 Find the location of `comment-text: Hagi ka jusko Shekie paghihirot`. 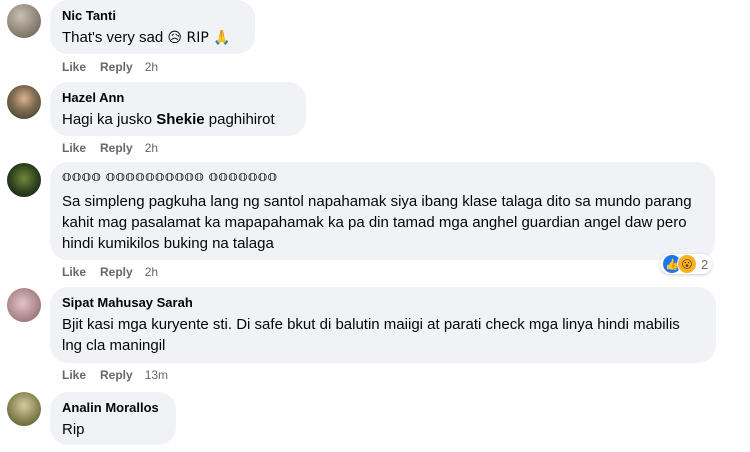

comment-text: Hagi ka jusko Shekie paghihirot is located at coordinates (178, 119).